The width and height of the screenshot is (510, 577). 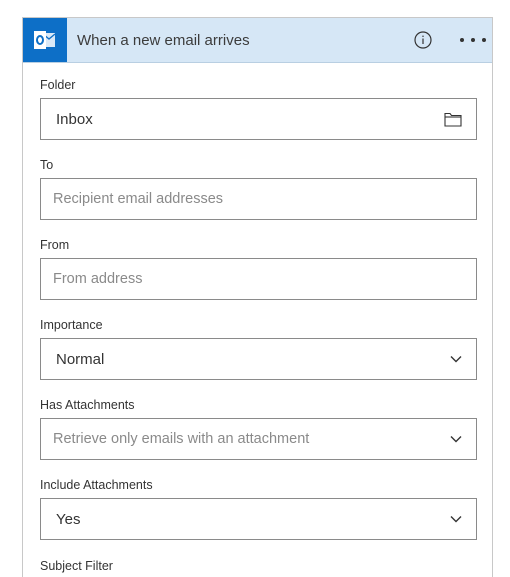 I want to click on to-label: To, so click(x=47, y=165).